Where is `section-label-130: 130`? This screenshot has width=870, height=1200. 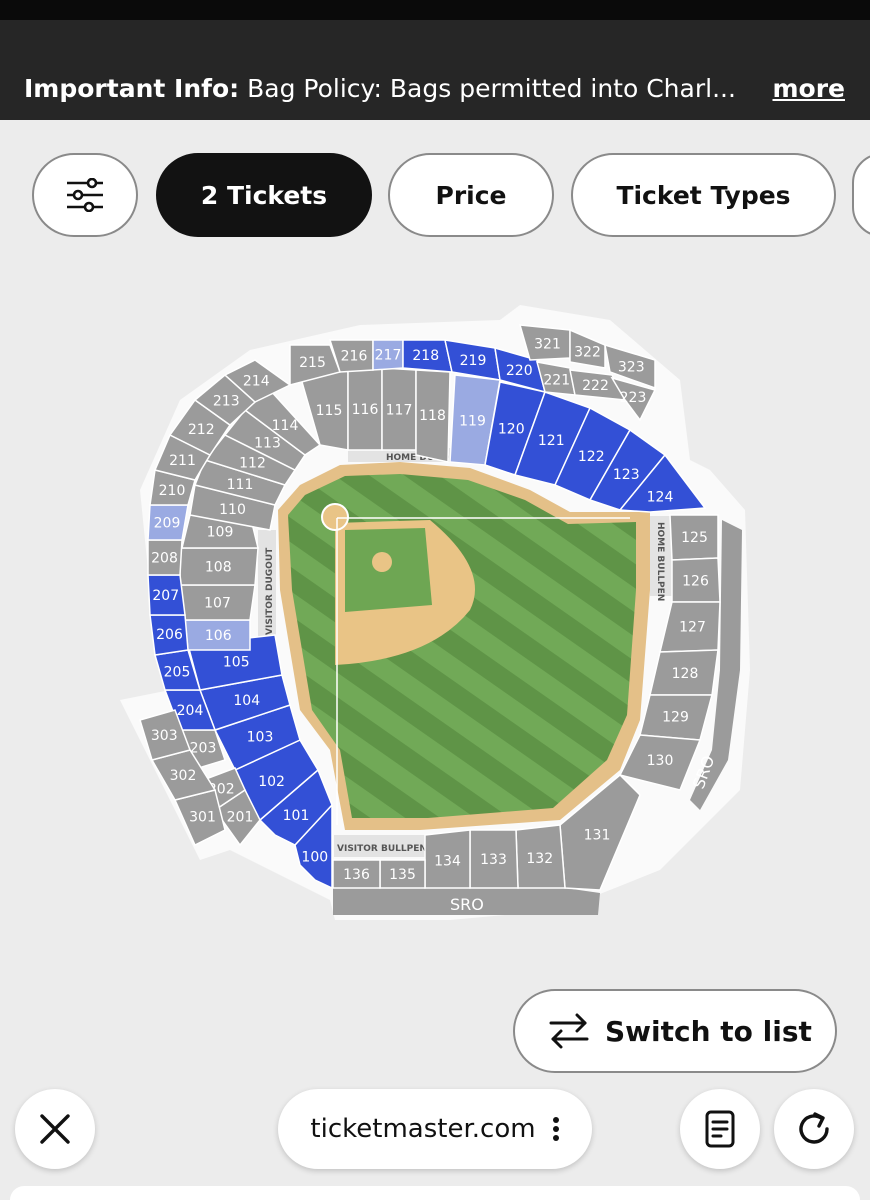
section-label-130: 130 is located at coordinates (660, 761).